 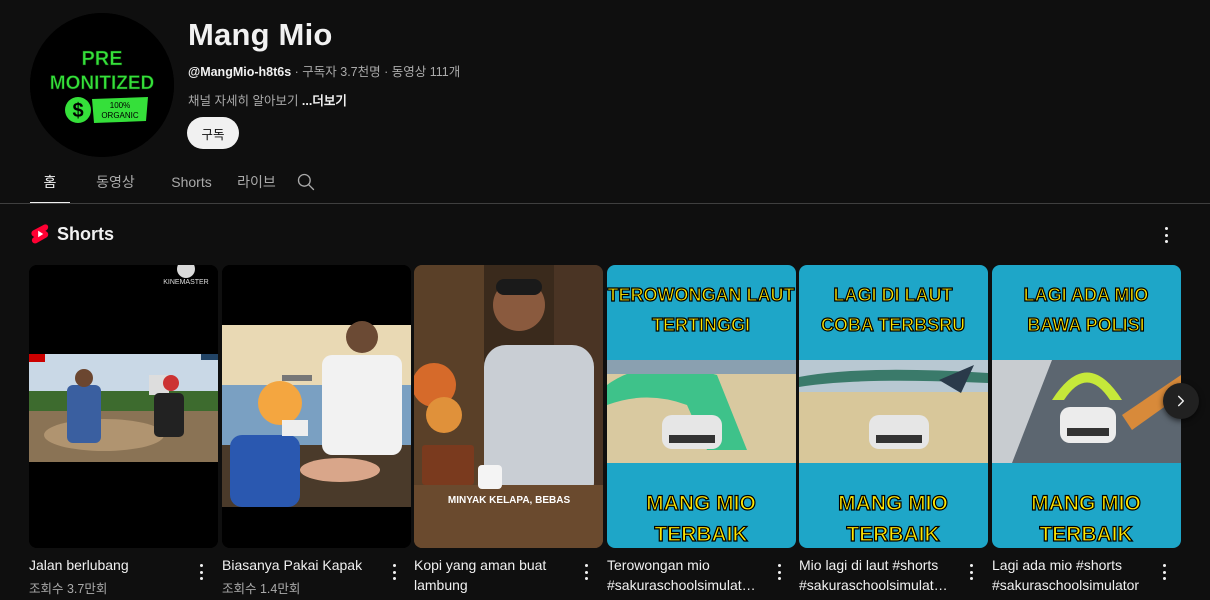 I want to click on short-card: KINEMASTER Jalan berlubang 조회수 3.7만회, so click(x=123, y=430).